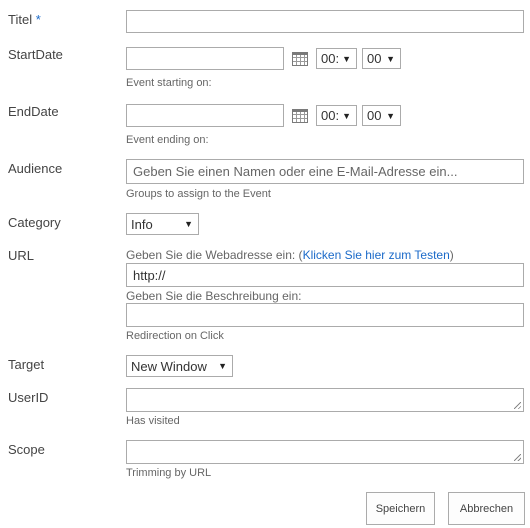 The width and height of the screenshot is (530, 528). What do you see at coordinates (167, 140) in the screenshot?
I see `enddate-hint: Event ending on:` at bounding box center [167, 140].